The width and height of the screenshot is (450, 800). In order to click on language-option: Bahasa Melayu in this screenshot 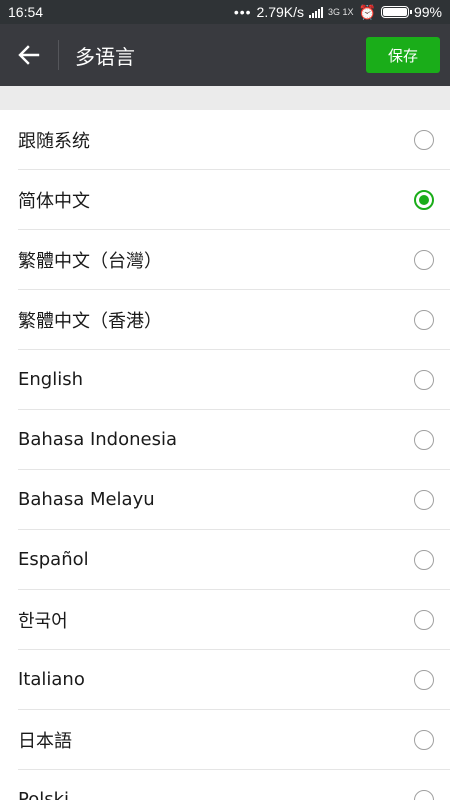, I will do `click(234, 500)`.